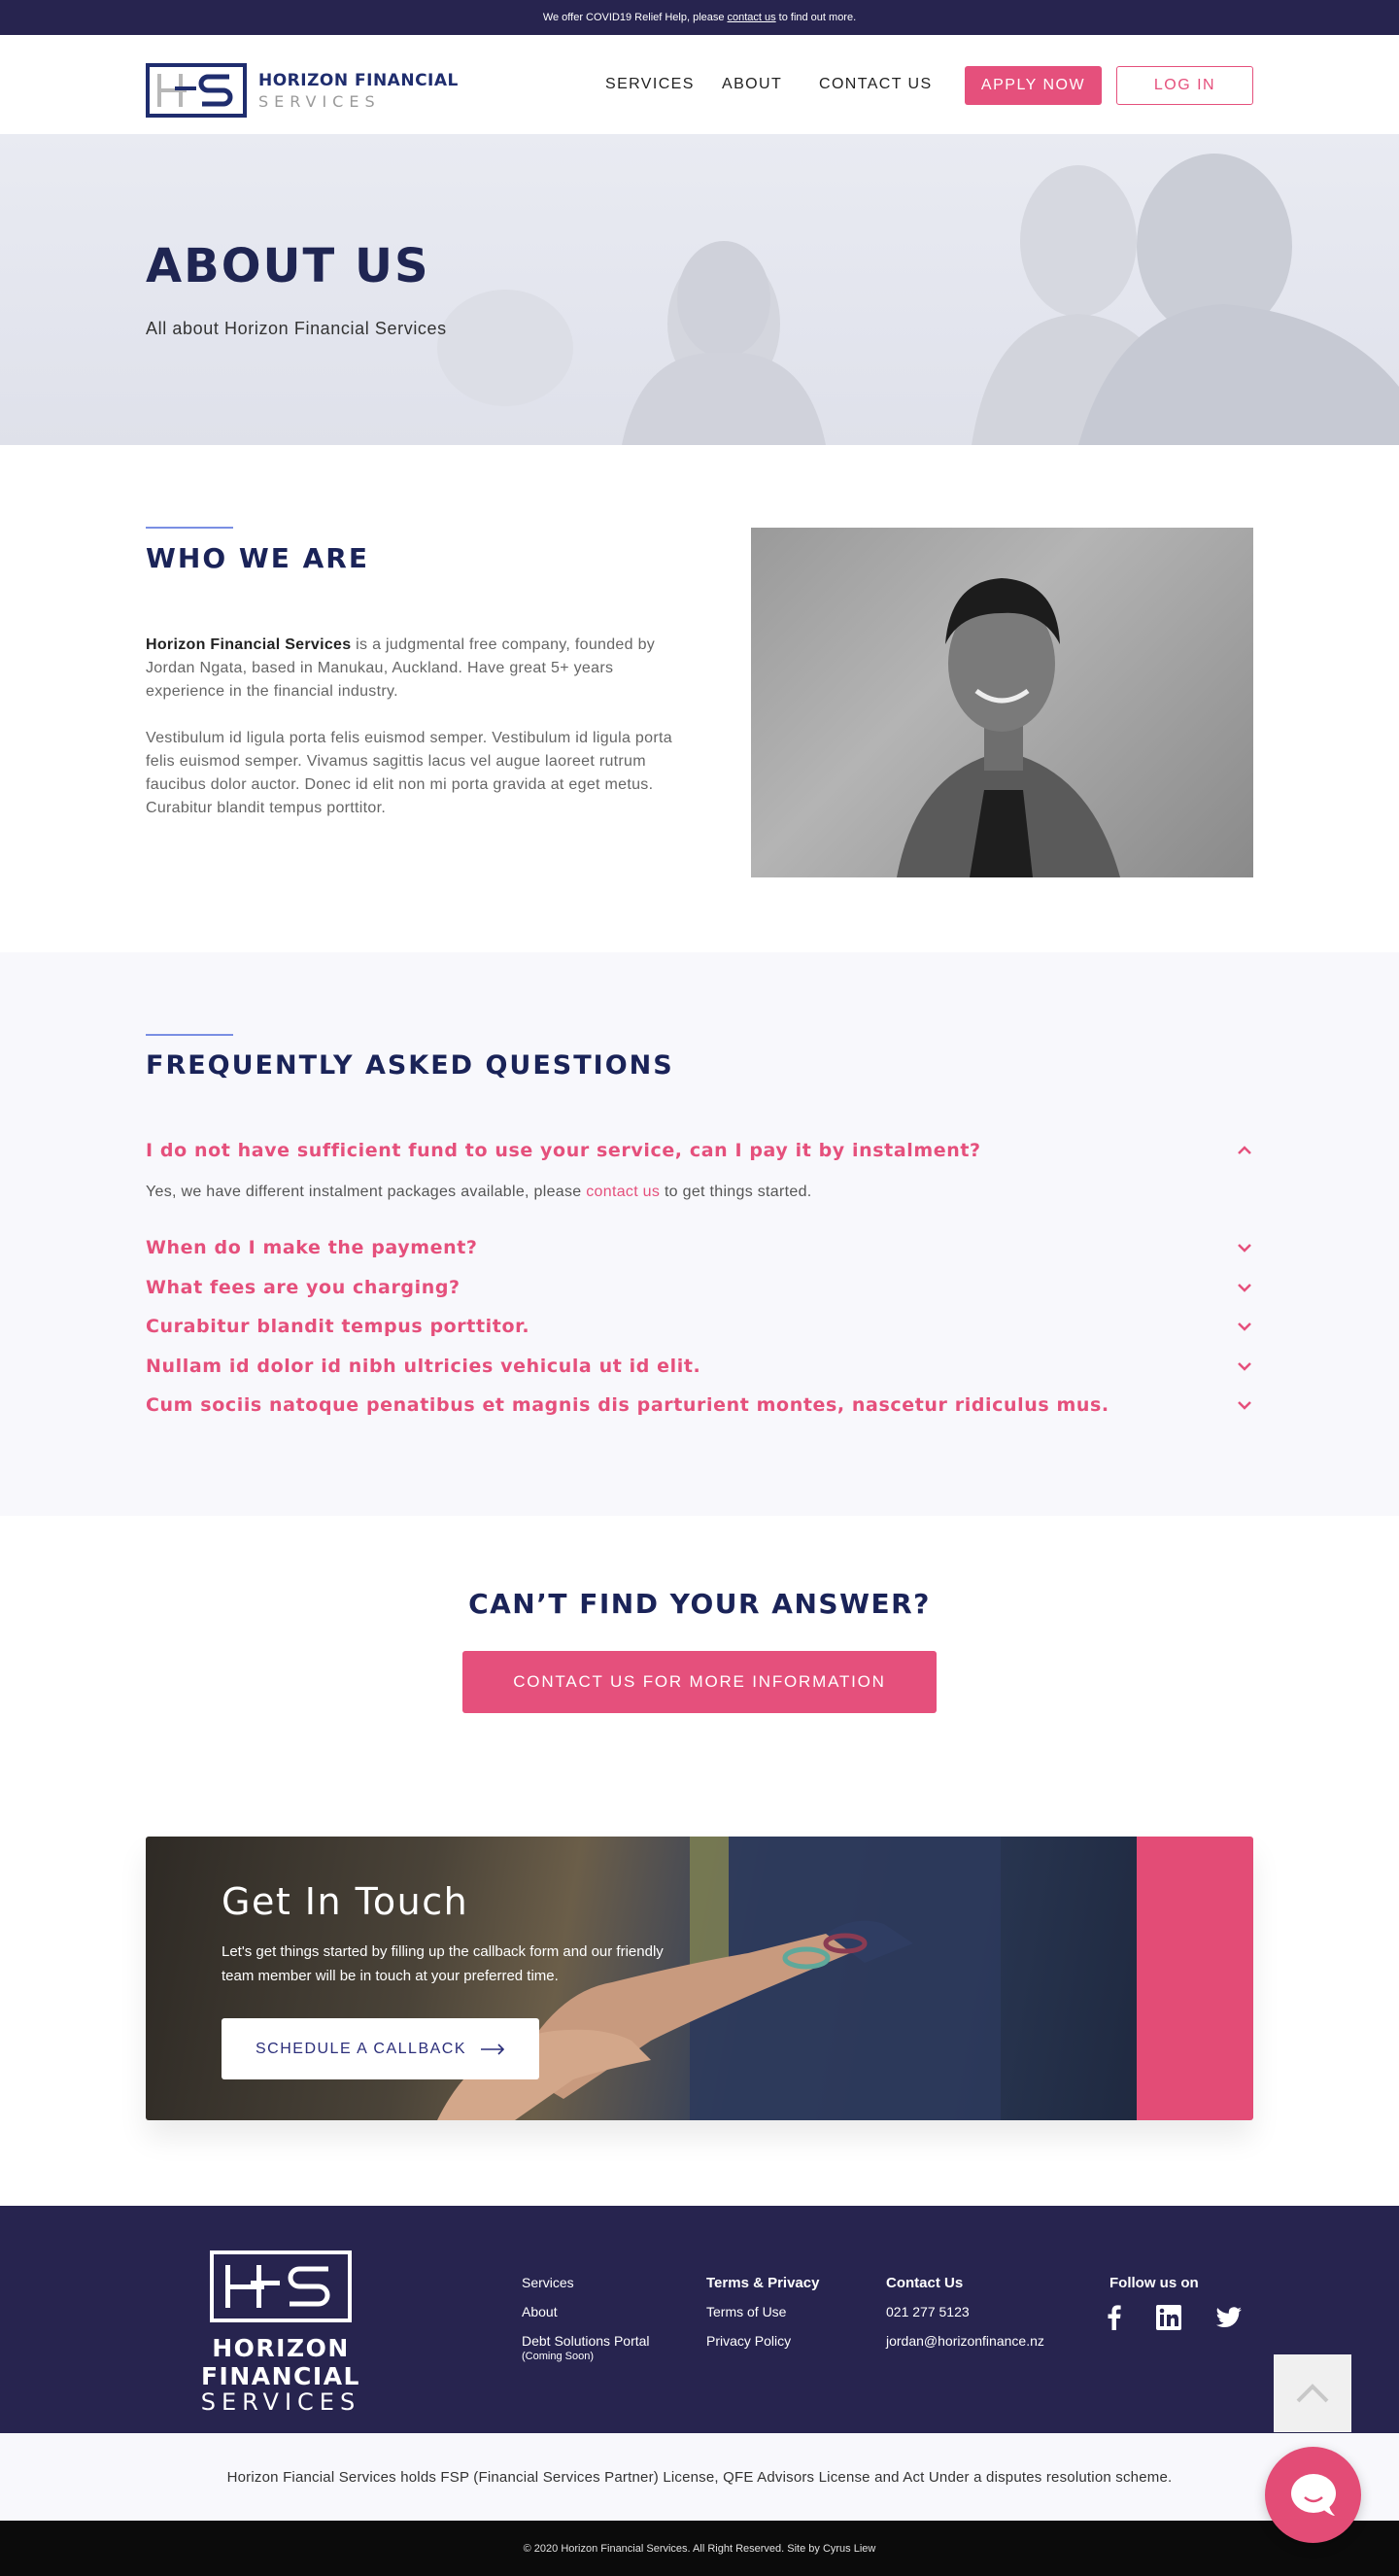  What do you see at coordinates (763, 2283) in the screenshot?
I see `footer-terms-title: Terms & Privacy` at bounding box center [763, 2283].